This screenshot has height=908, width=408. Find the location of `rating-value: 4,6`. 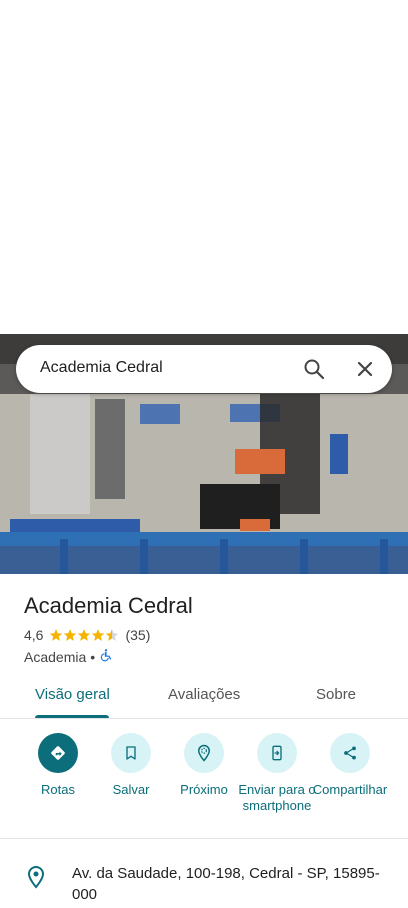

rating-value: 4,6 is located at coordinates (34, 635).